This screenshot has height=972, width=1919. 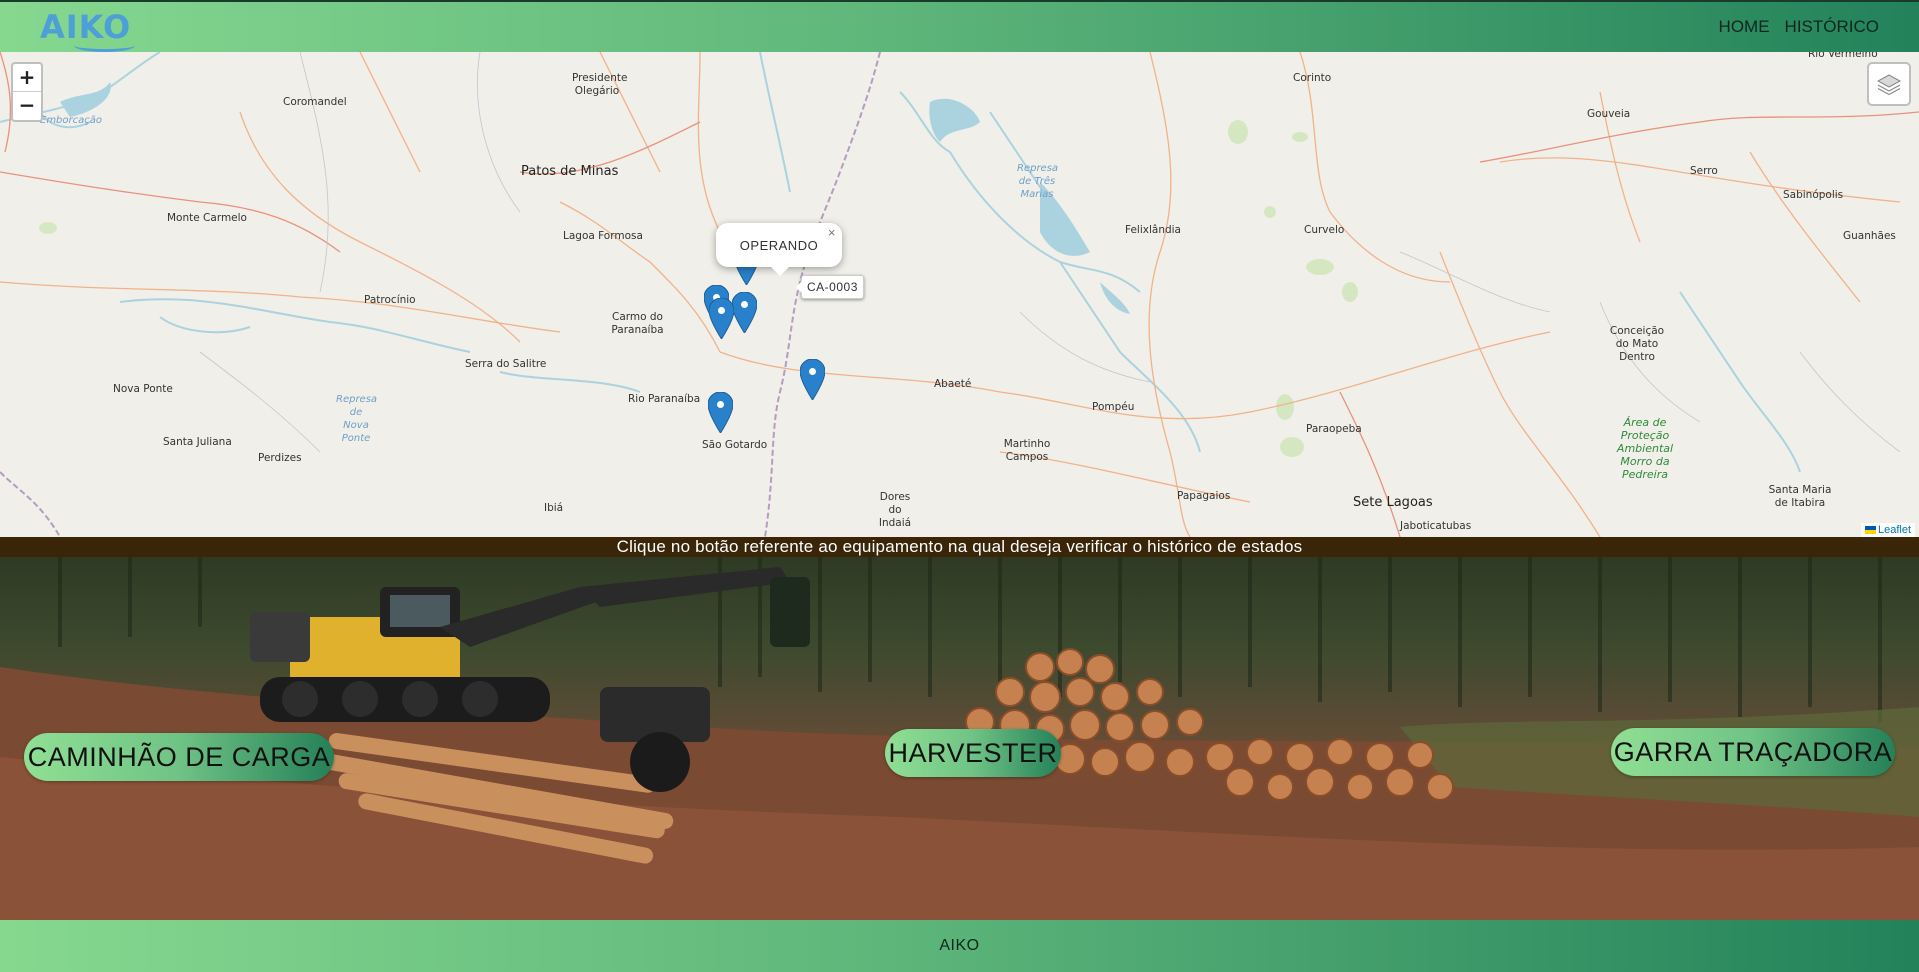 I want to click on place-label: Paraopeba, so click(x=1334, y=429).